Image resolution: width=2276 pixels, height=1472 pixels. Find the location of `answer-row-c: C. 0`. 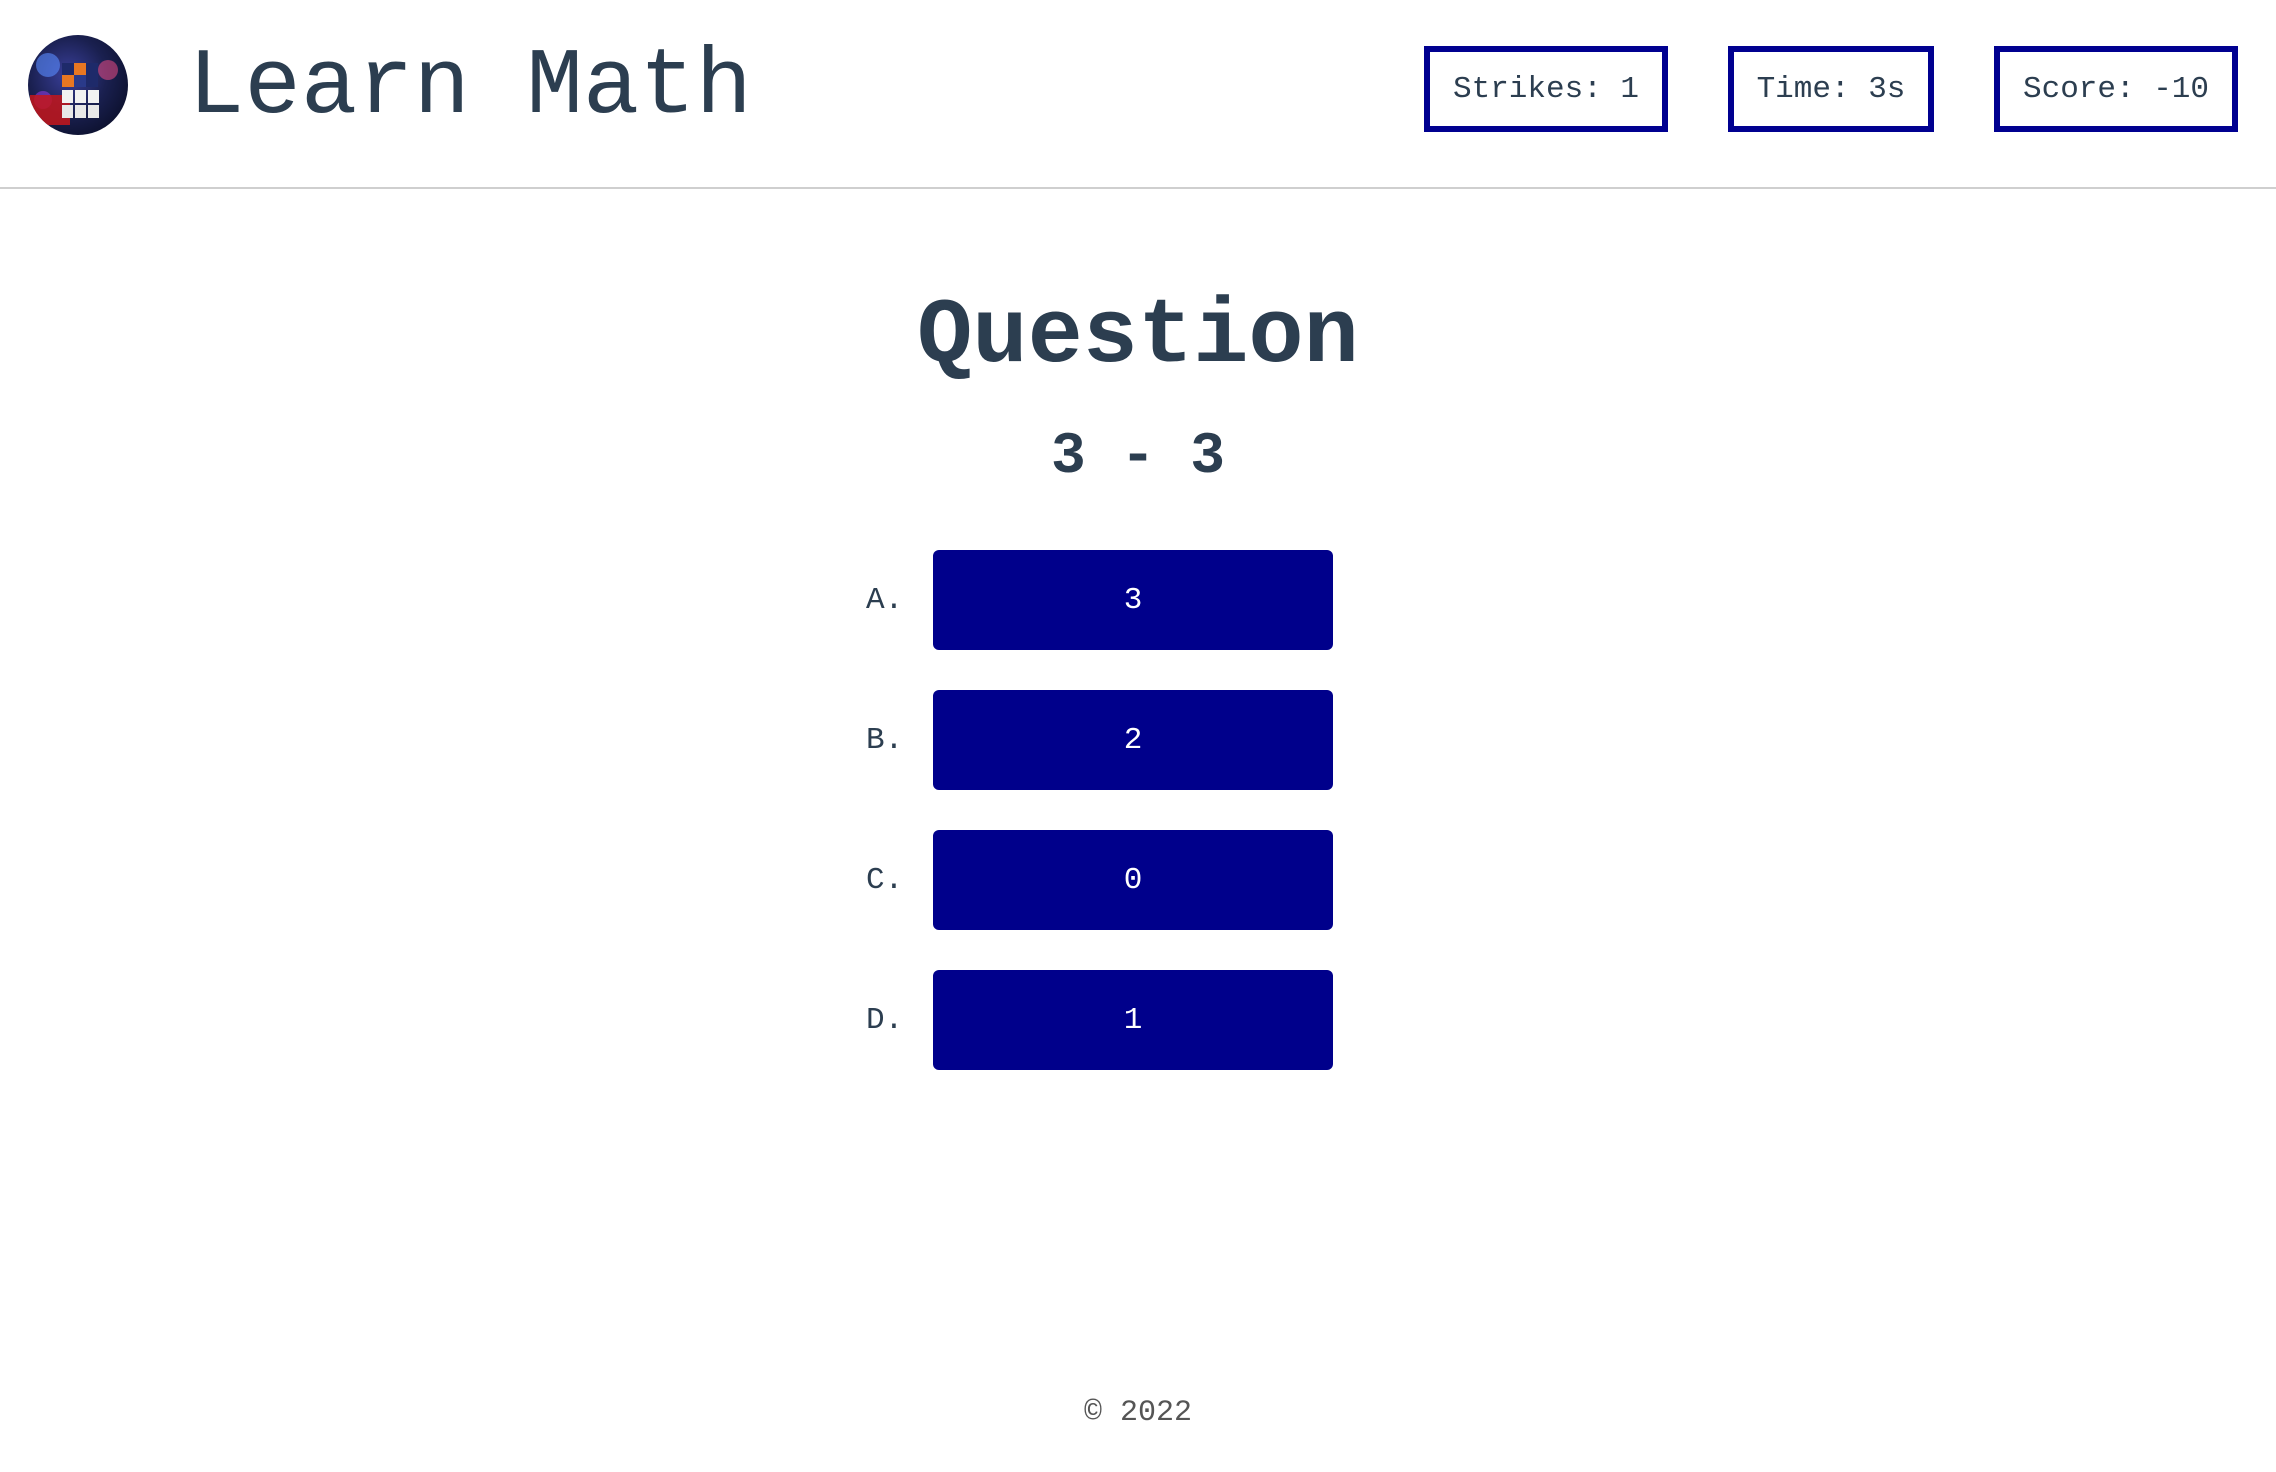

answer-row-c: C. 0 is located at coordinates (1138, 880).